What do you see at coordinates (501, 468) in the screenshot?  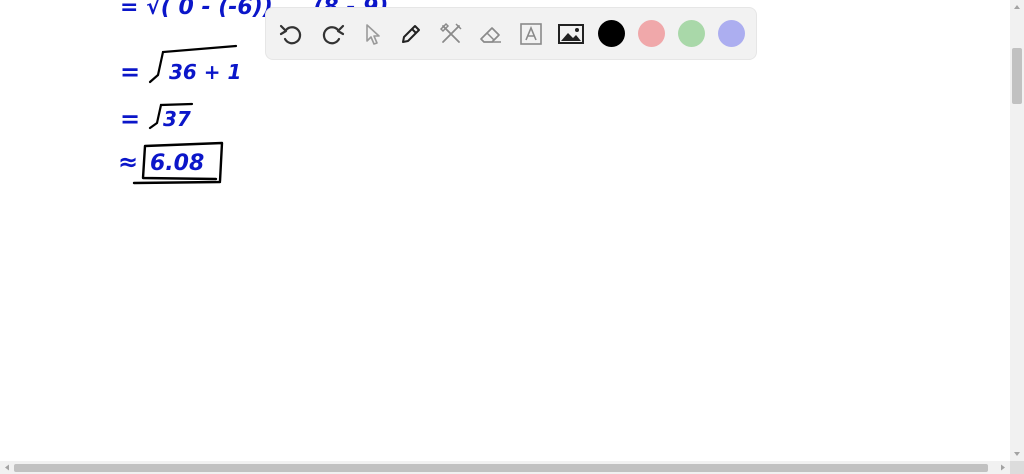 I see `horizontal-scroll-thumb` at bounding box center [501, 468].